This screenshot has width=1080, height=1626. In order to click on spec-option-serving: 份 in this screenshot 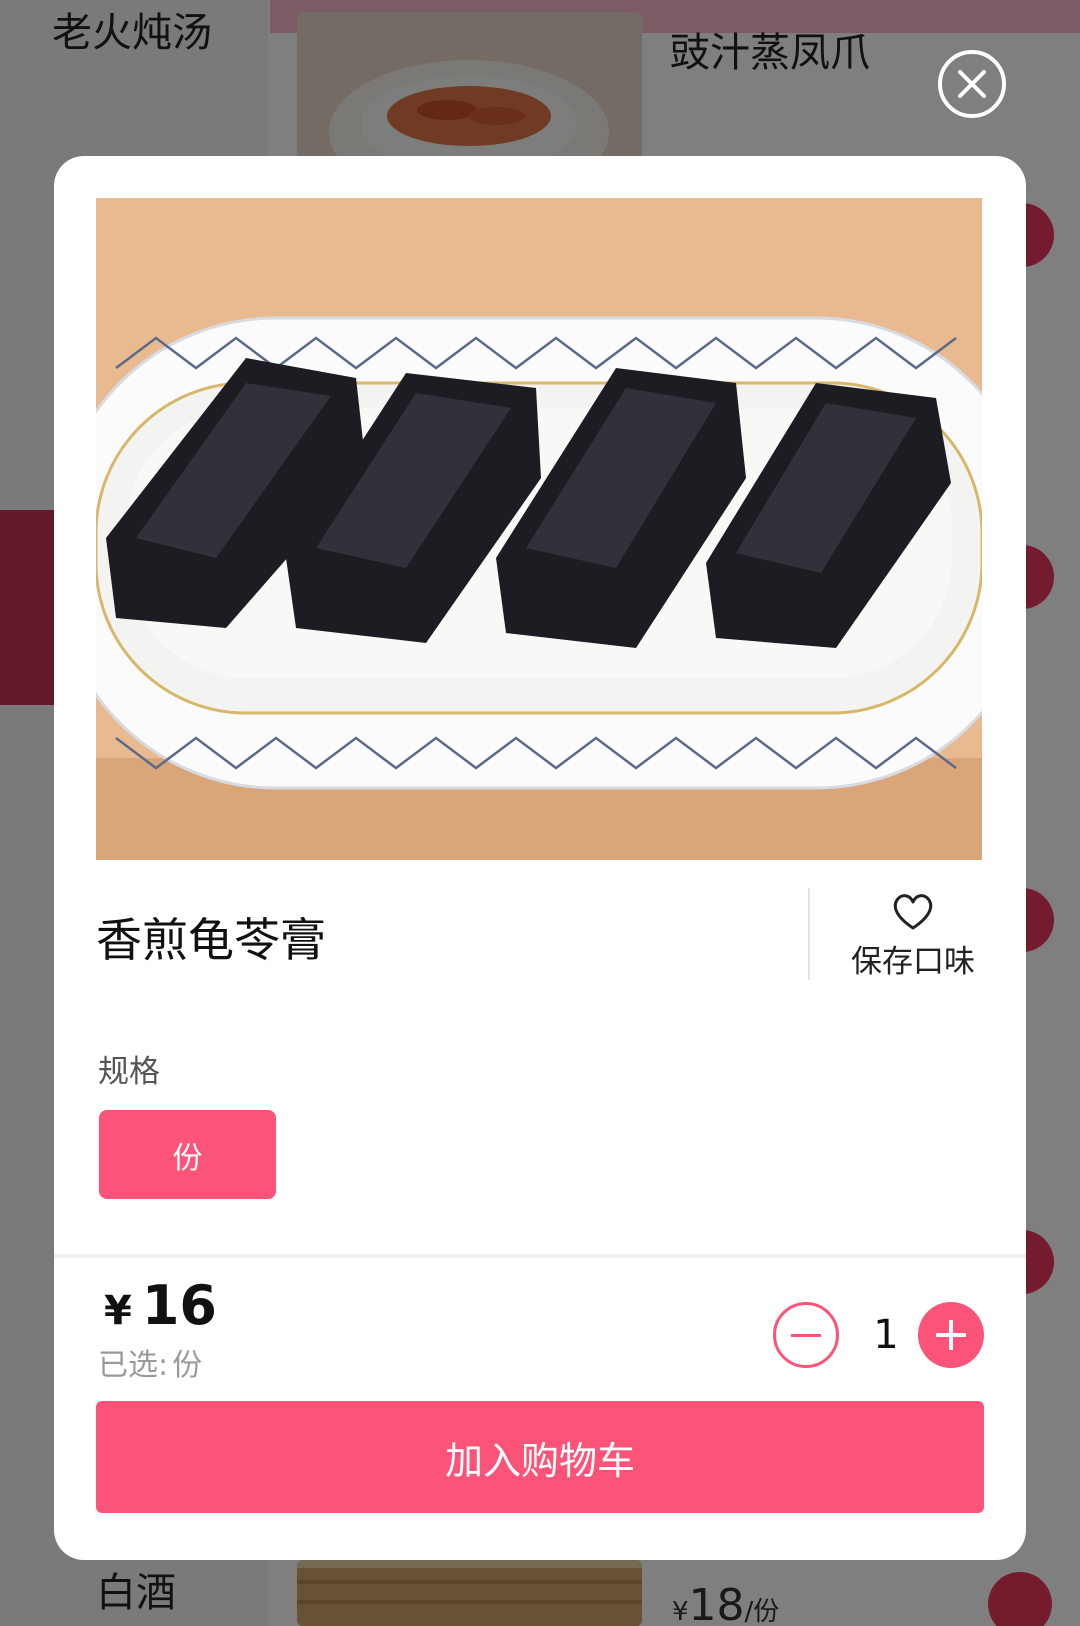, I will do `click(187, 1154)`.